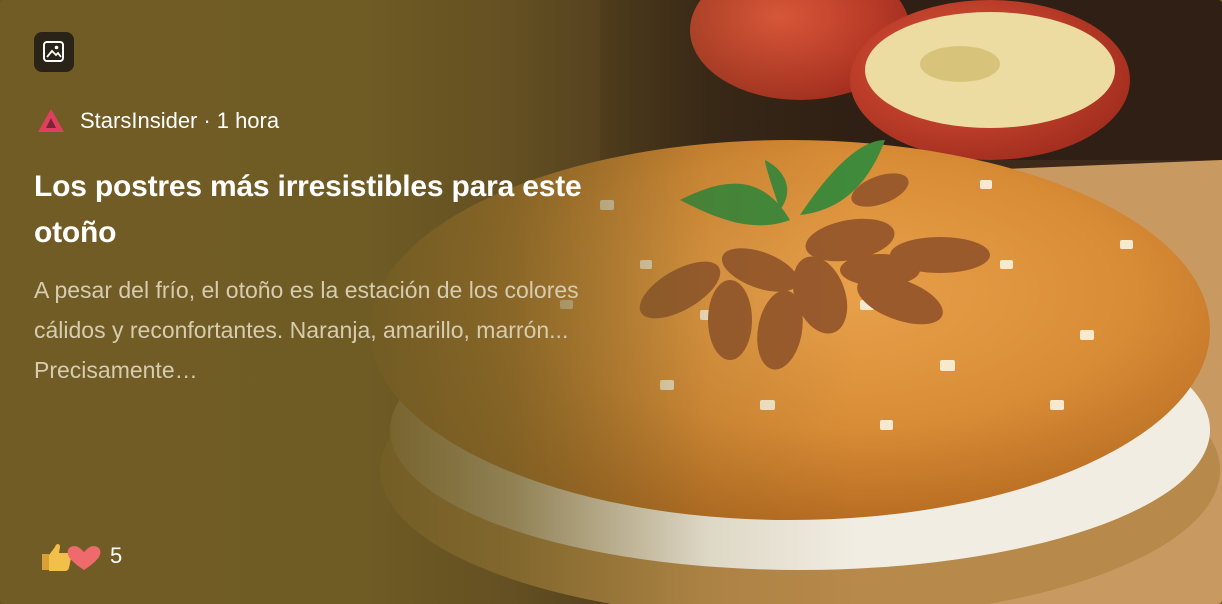 The width and height of the screenshot is (1222, 604). I want to click on gallery-button, so click(54, 52).